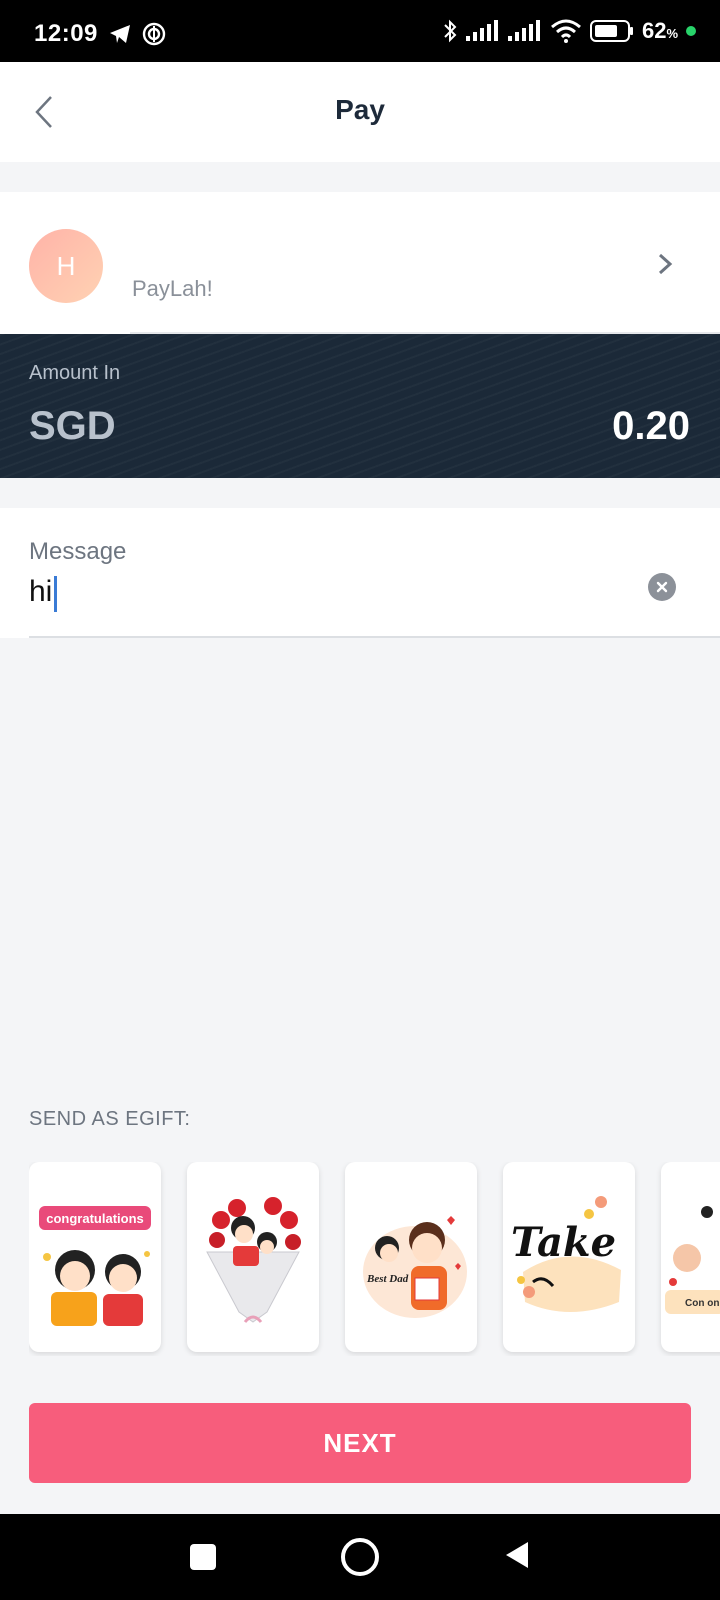  Describe the element at coordinates (481, 30) in the screenshot. I see `signal-icon` at that location.